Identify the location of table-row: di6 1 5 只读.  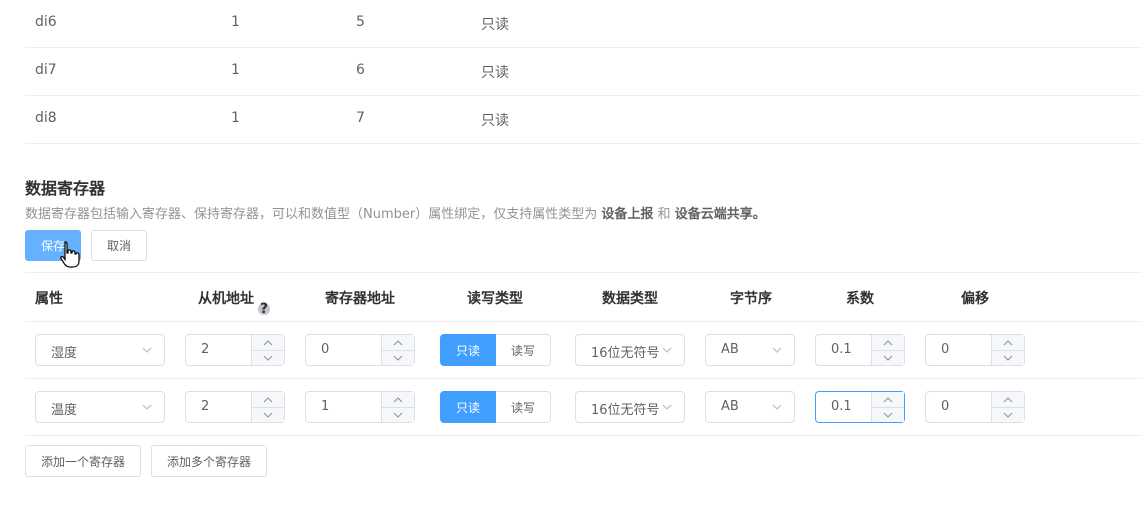
(583, 24).